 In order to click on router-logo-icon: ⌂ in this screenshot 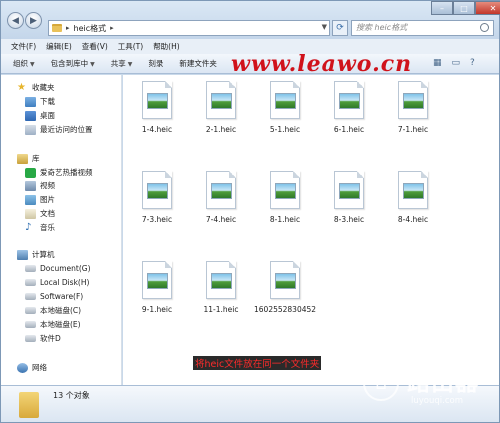, I will do `click(381, 383)`.